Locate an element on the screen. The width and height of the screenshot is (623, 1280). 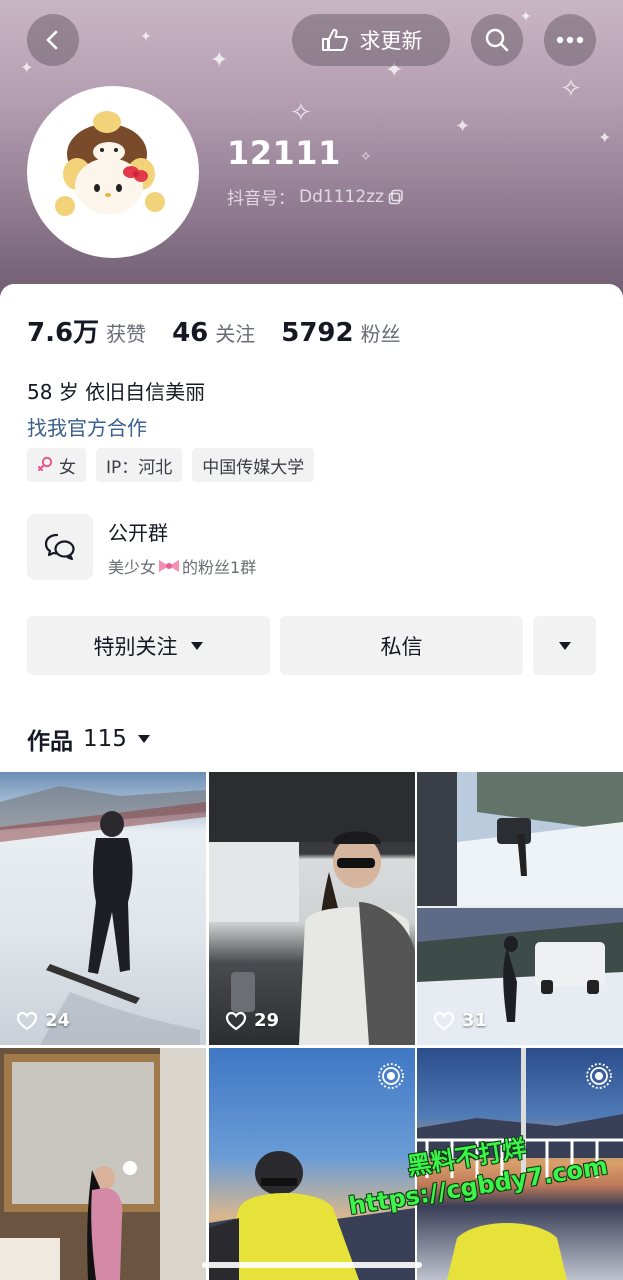
stats-row: 7.6万 获赞 46 关注 5792 粉丝 is located at coordinates (214, 330).